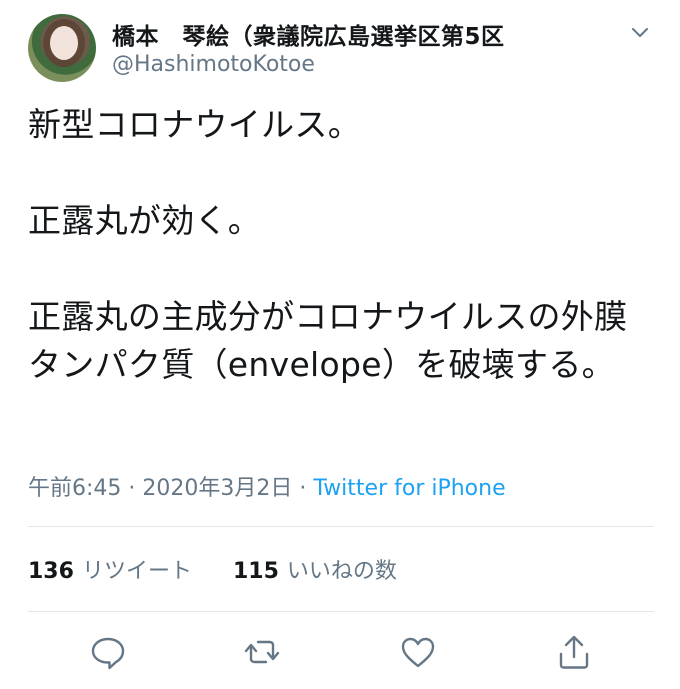 The width and height of the screenshot is (680, 689). I want to click on likes-label: いいねの数, so click(341, 571).